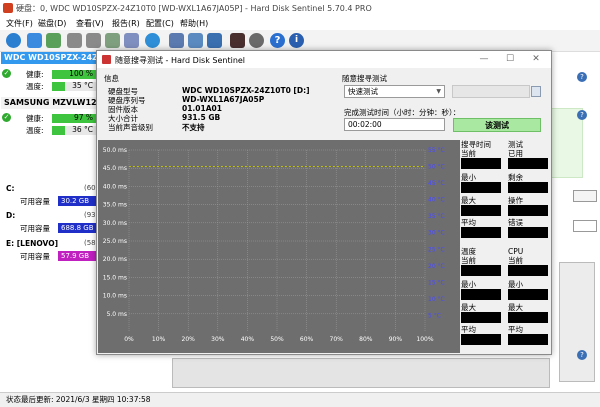  Describe the element at coordinates (497, 125) in the screenshot. I see `start-test-button: 该测试` at that location.